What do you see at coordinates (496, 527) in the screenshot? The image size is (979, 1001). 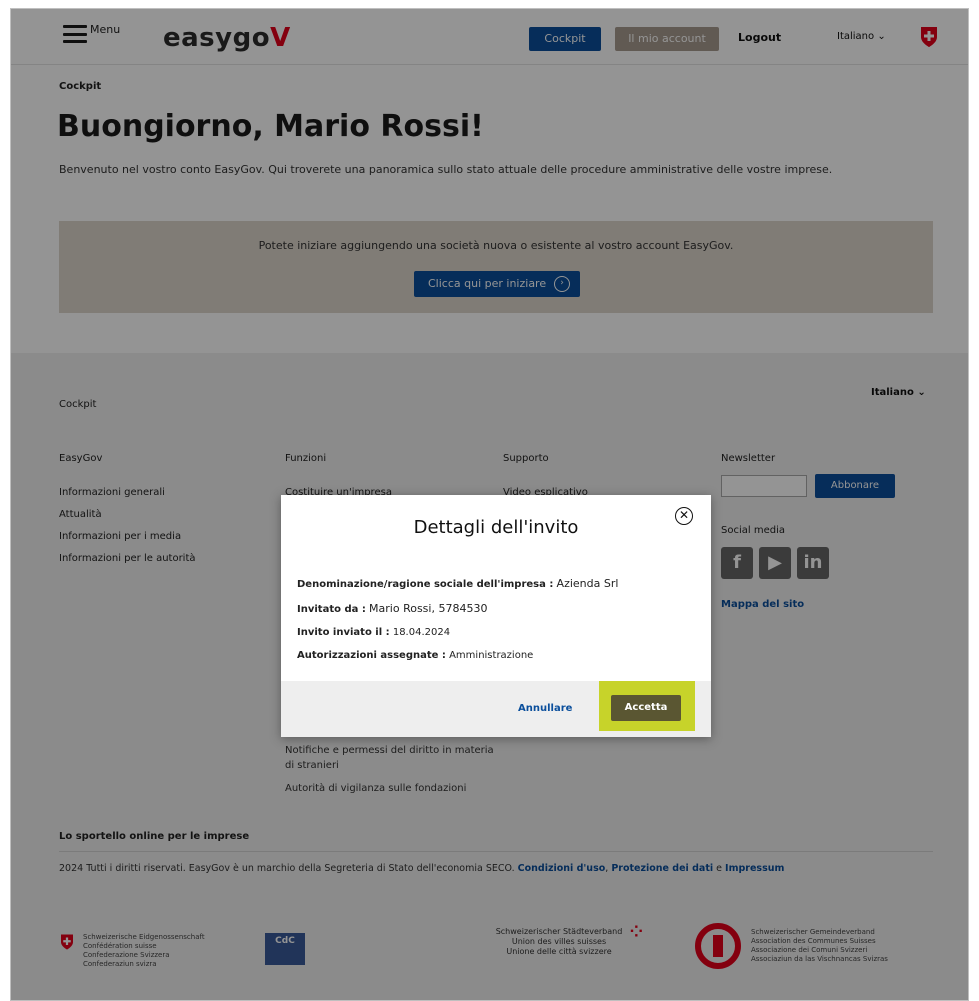 I see `dialog-title: Dettagli dell'invito` at bounding box center [496, 527].